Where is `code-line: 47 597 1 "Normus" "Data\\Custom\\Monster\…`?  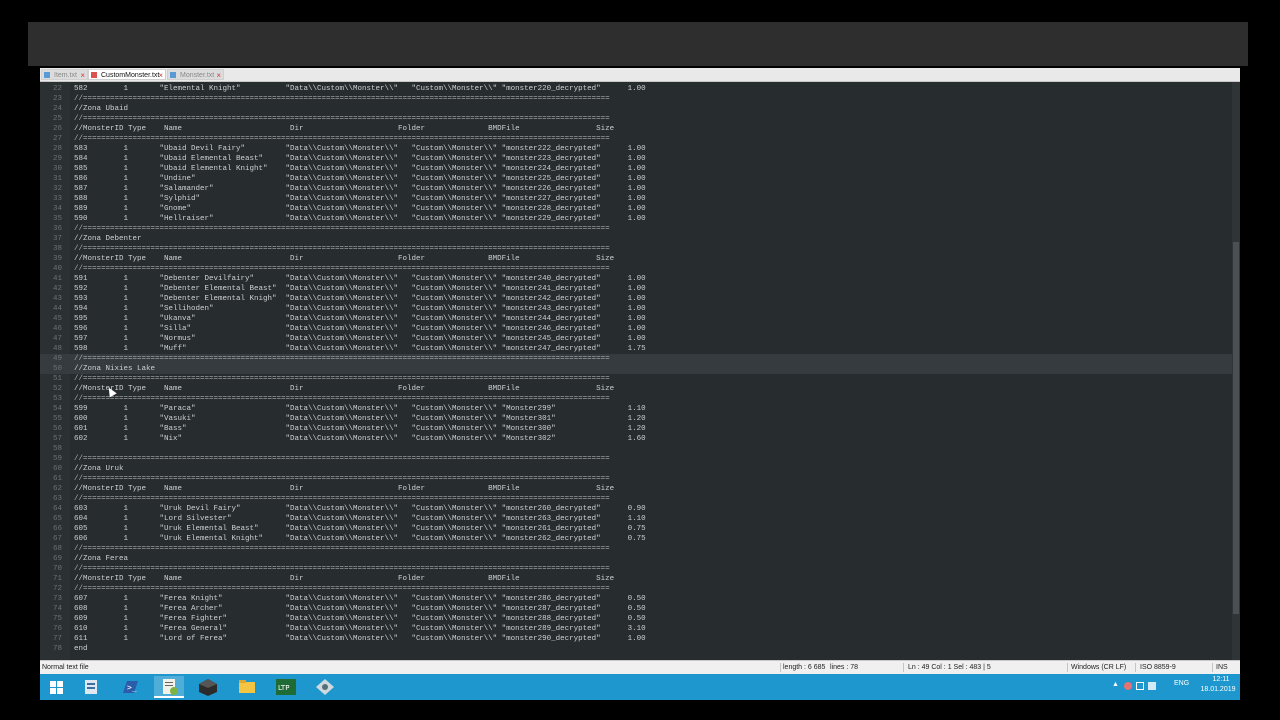 code-line: 47 597 1 "Normus" "Data\\Custom\\Monster\… is located at coordinates (636, 339).